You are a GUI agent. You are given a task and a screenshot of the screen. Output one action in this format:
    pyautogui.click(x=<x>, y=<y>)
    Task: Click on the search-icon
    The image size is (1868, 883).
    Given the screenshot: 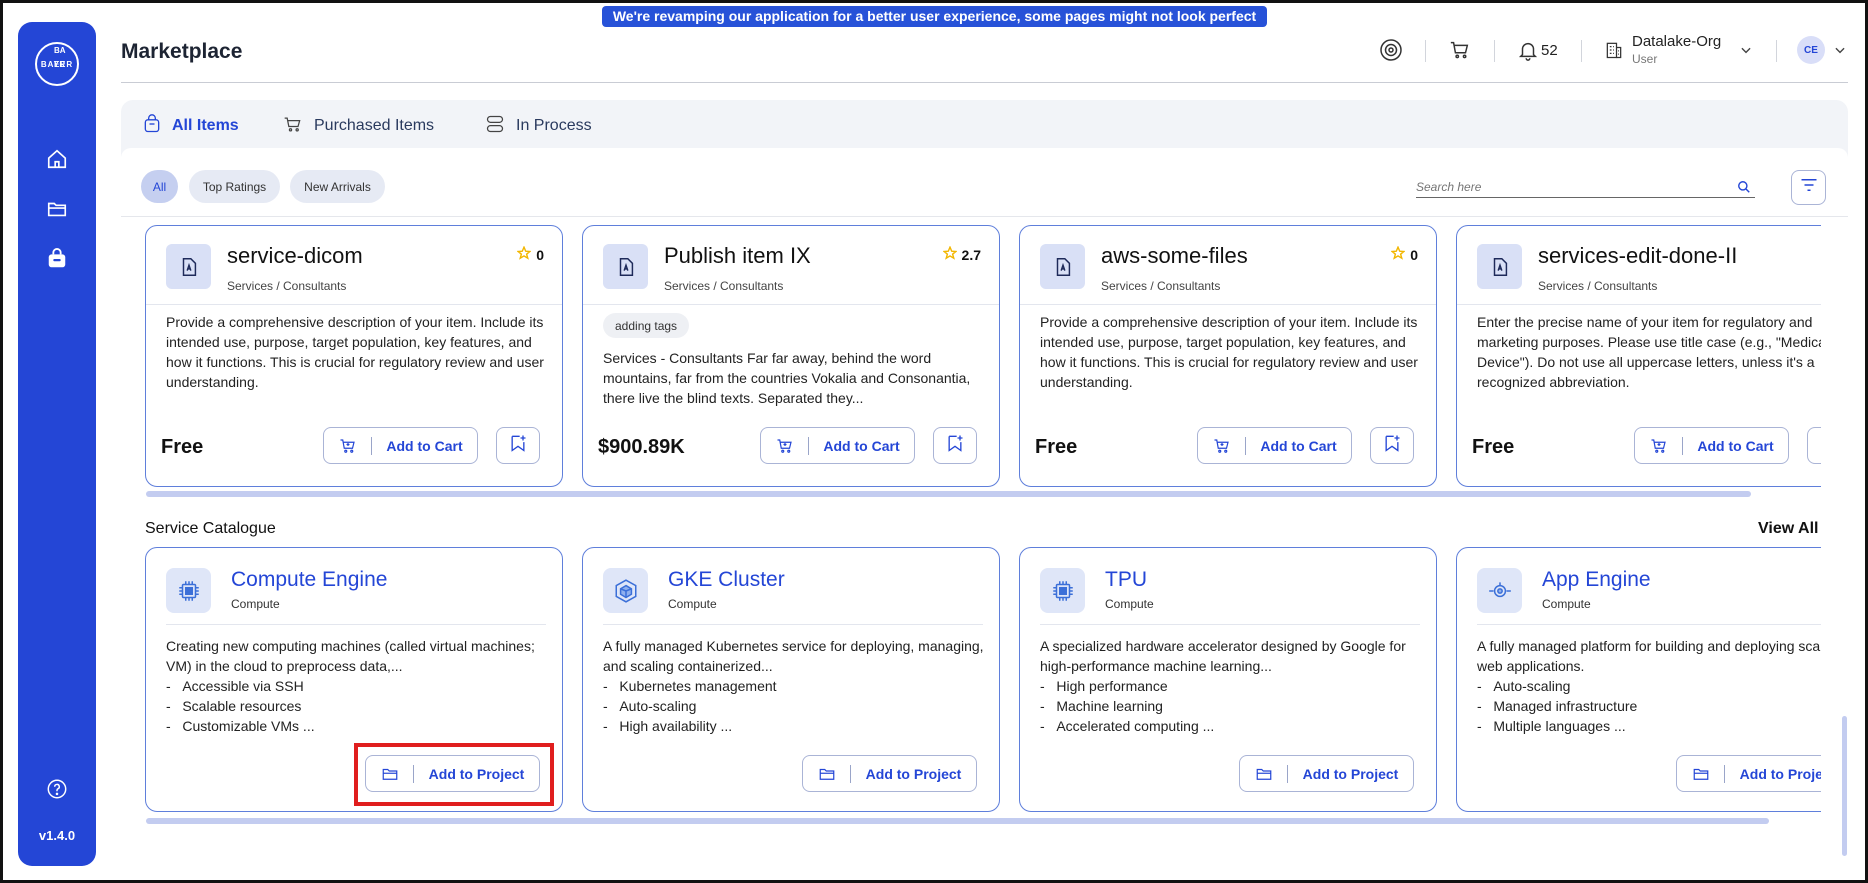 What is the action you would take?
    pyautogui.click(x=1744, y=189)
    